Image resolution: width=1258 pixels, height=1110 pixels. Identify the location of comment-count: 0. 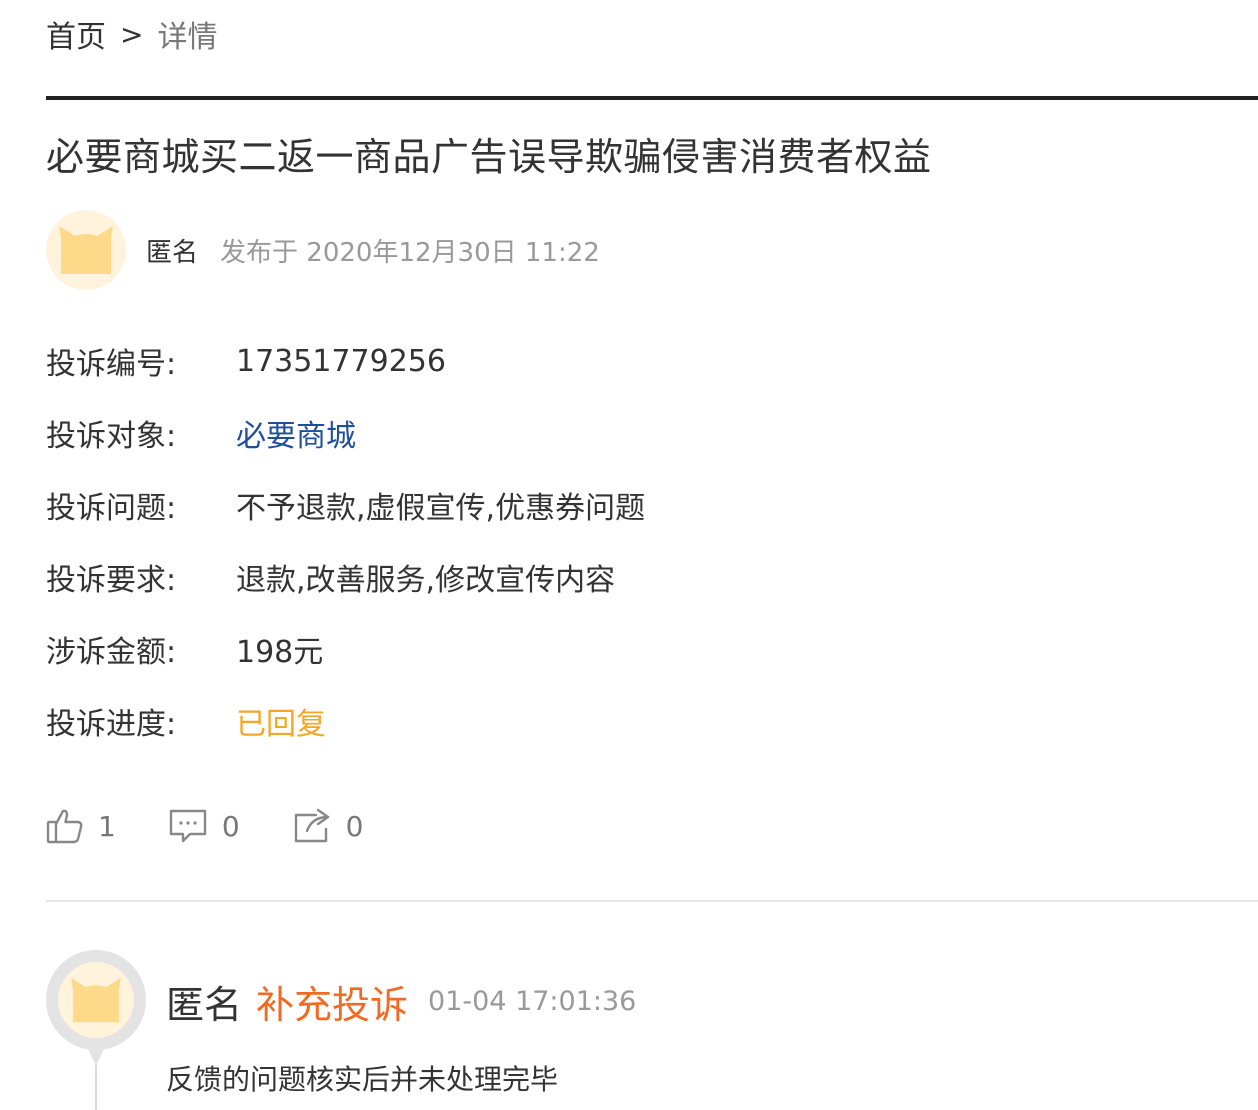
(230, 826).